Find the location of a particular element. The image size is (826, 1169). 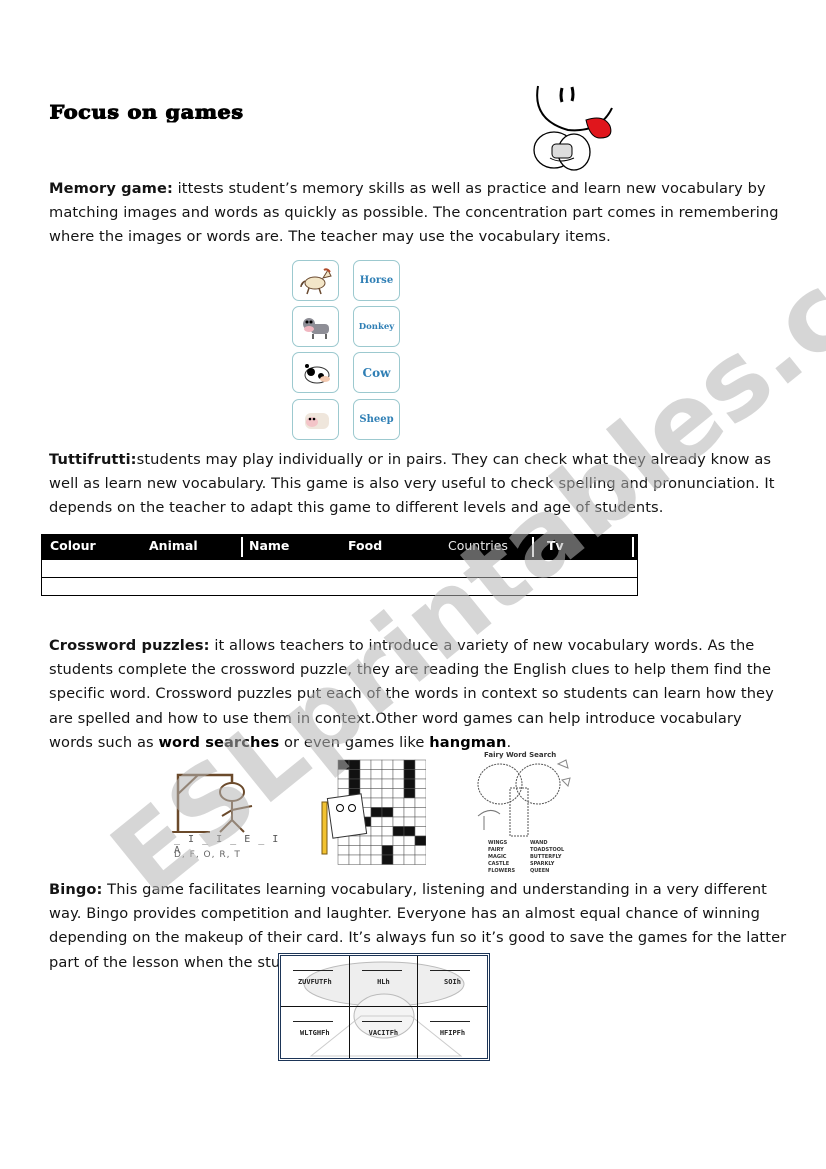

crossword-grid-icon is located at coordinates (374, 812).